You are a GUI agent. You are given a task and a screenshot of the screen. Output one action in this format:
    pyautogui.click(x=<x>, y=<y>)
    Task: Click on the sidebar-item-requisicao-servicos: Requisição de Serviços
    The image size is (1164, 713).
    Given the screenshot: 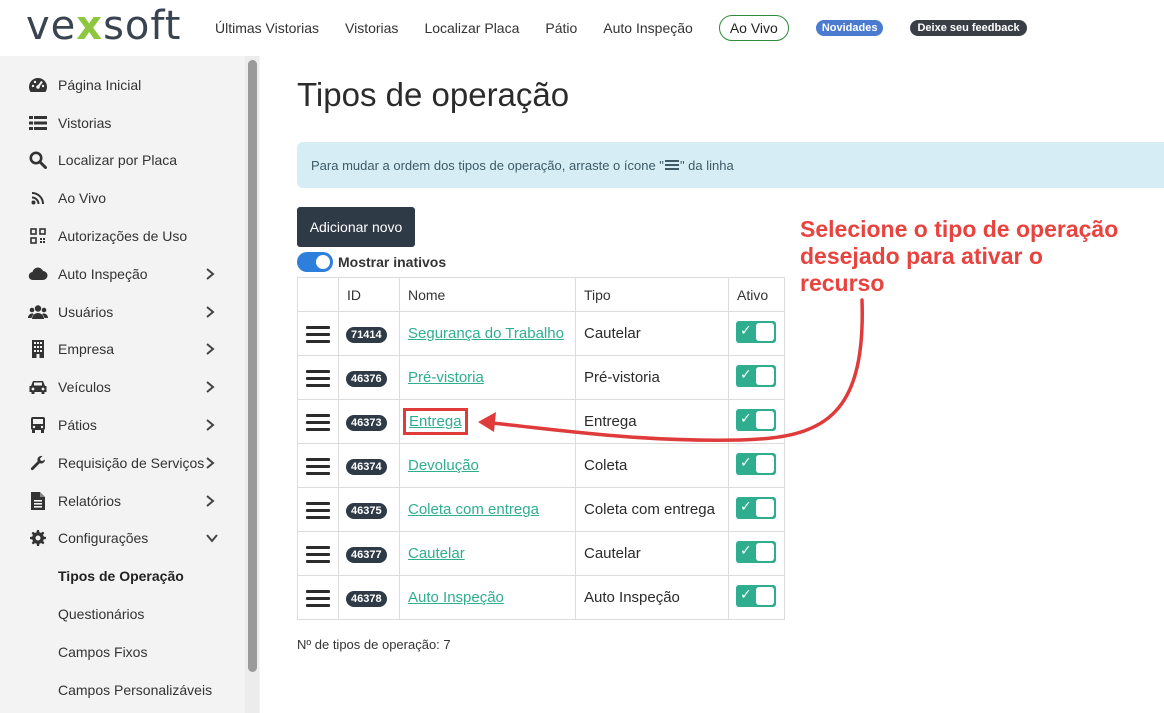 What is the action you would take?
    pyautogui.click(x=120, y=463)
    